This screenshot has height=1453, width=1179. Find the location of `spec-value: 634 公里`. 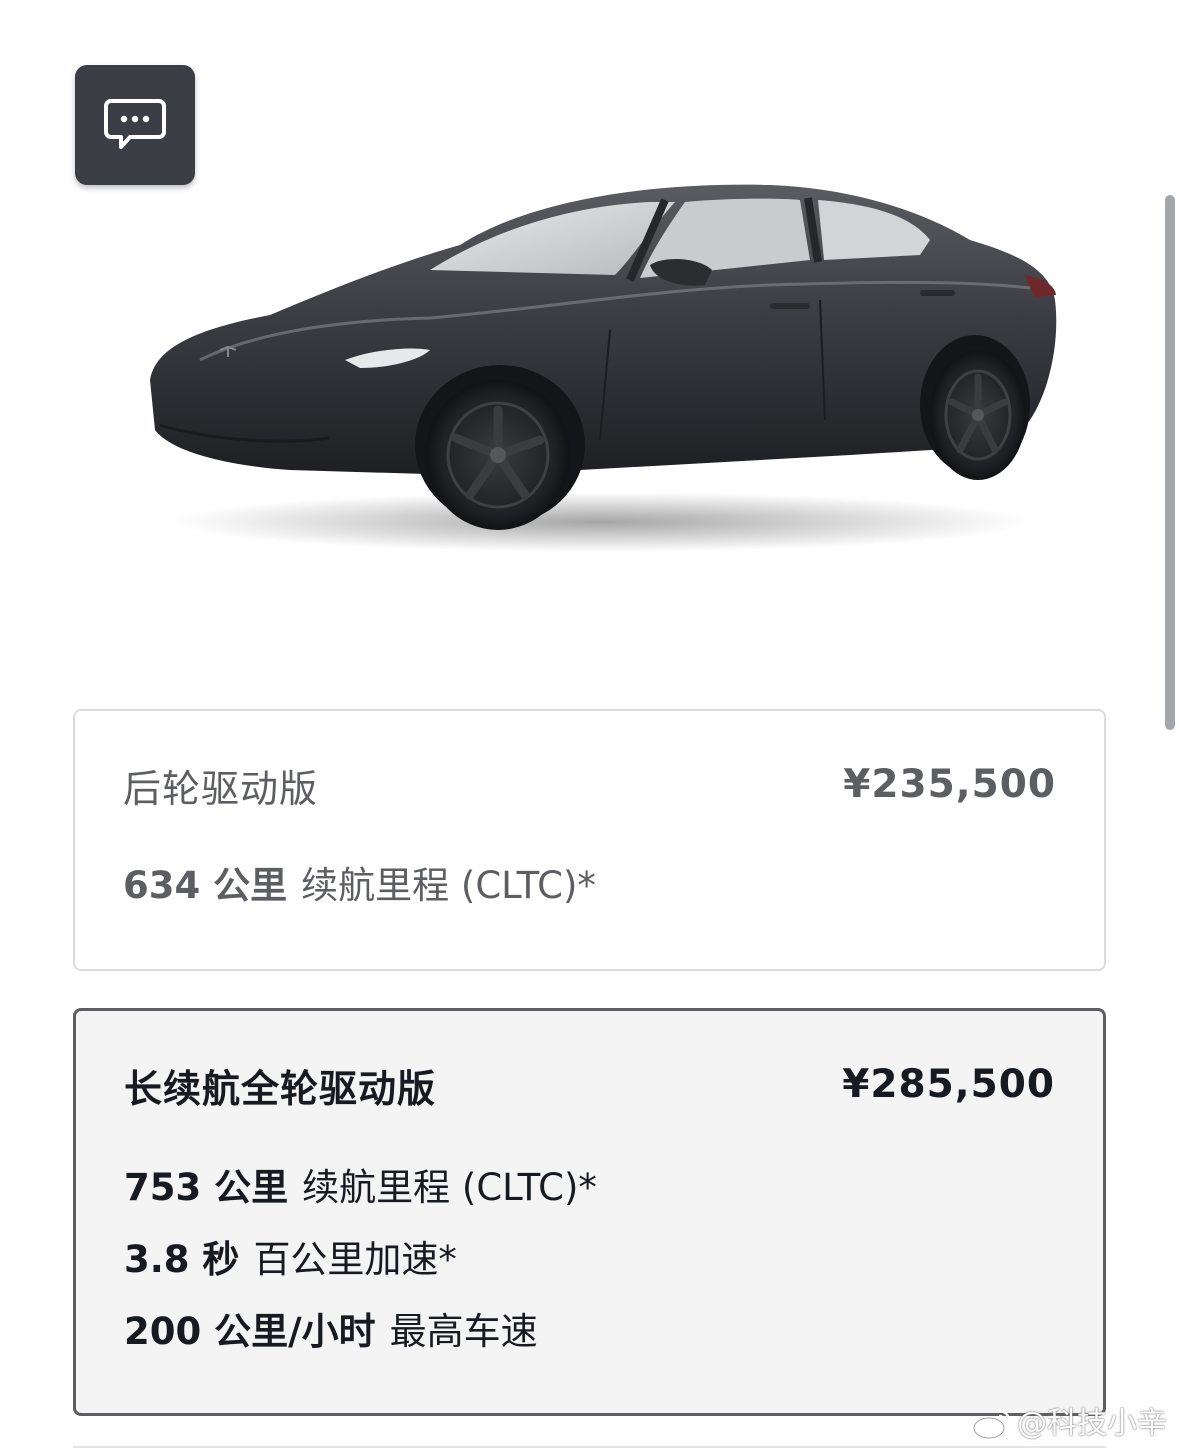

spec-value: 634 公里 is located at coordinates (205, 885).